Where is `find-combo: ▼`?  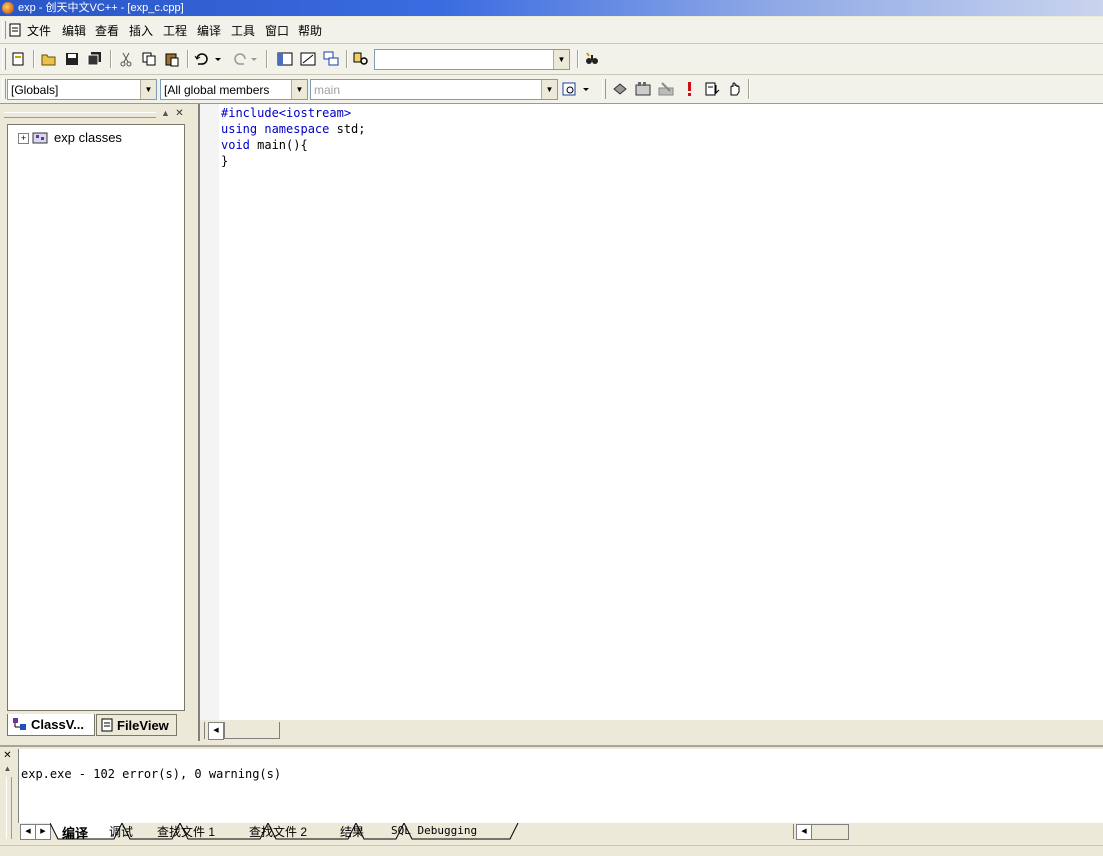 find-combo: ▼ is located at coordinates (472, 59).